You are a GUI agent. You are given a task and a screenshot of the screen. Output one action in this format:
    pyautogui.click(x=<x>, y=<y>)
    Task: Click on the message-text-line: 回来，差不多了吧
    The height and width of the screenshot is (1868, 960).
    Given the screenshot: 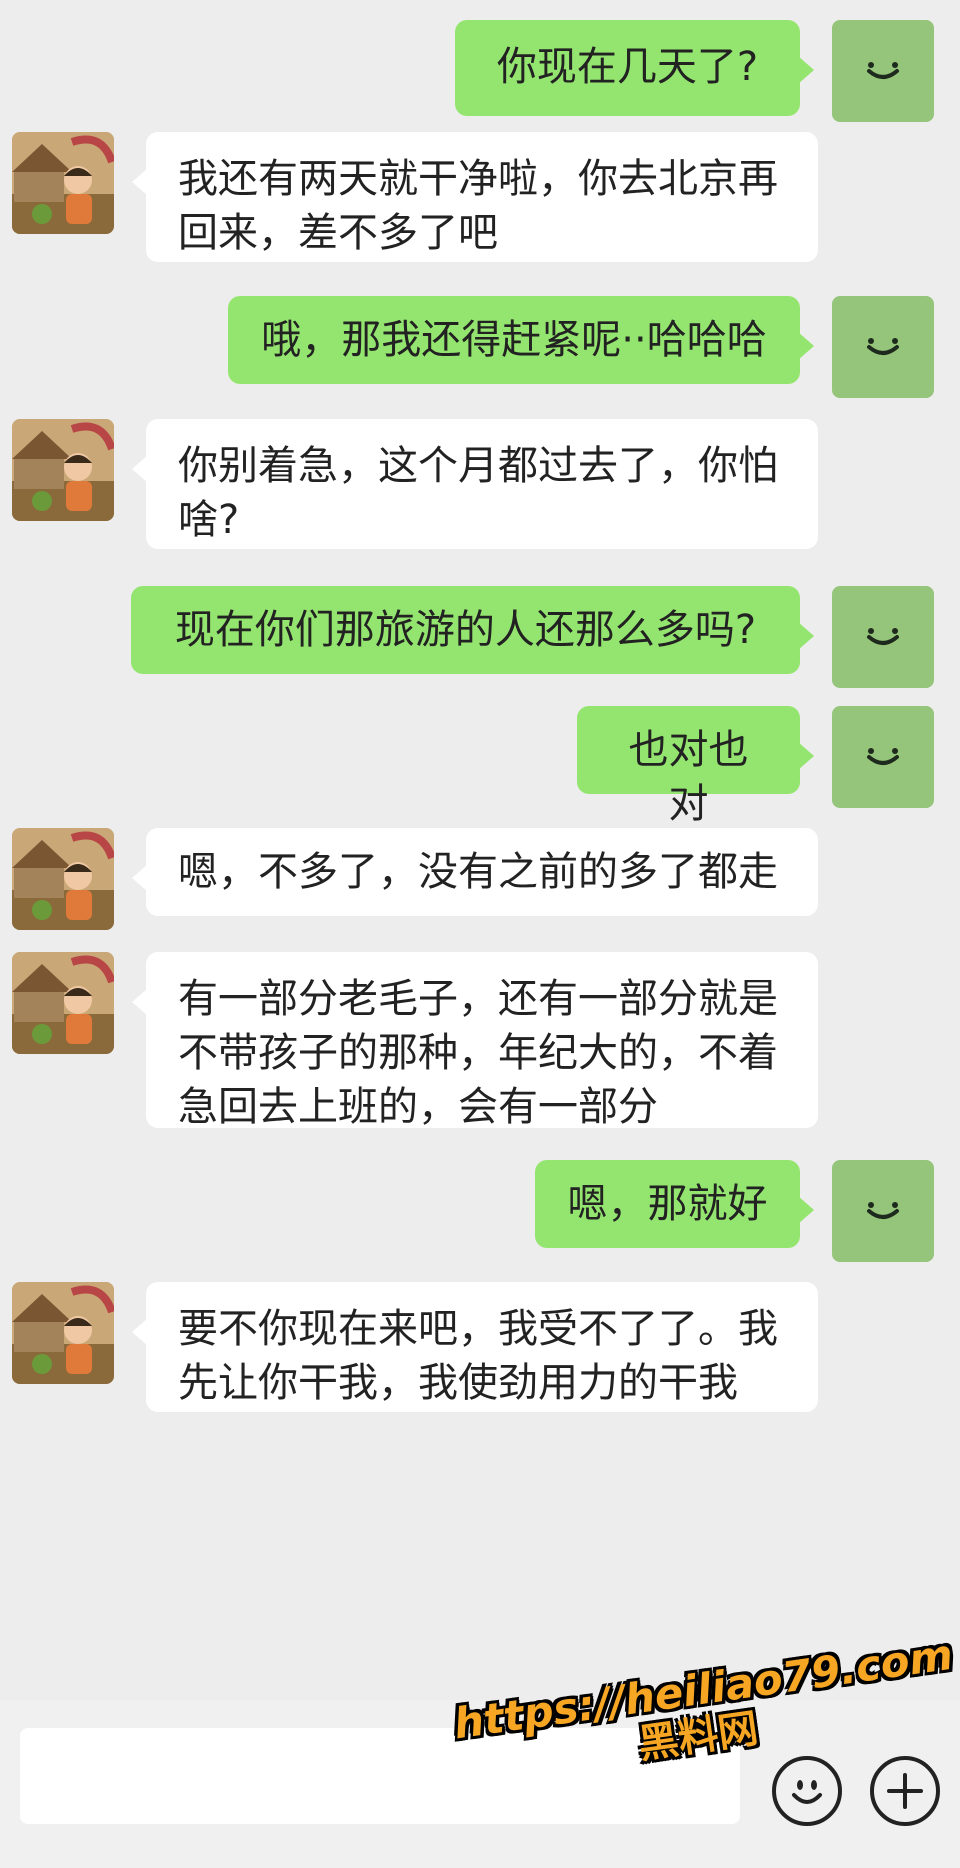 What is the action you would take?
    pyautogui.click(x=338, y=233)
    